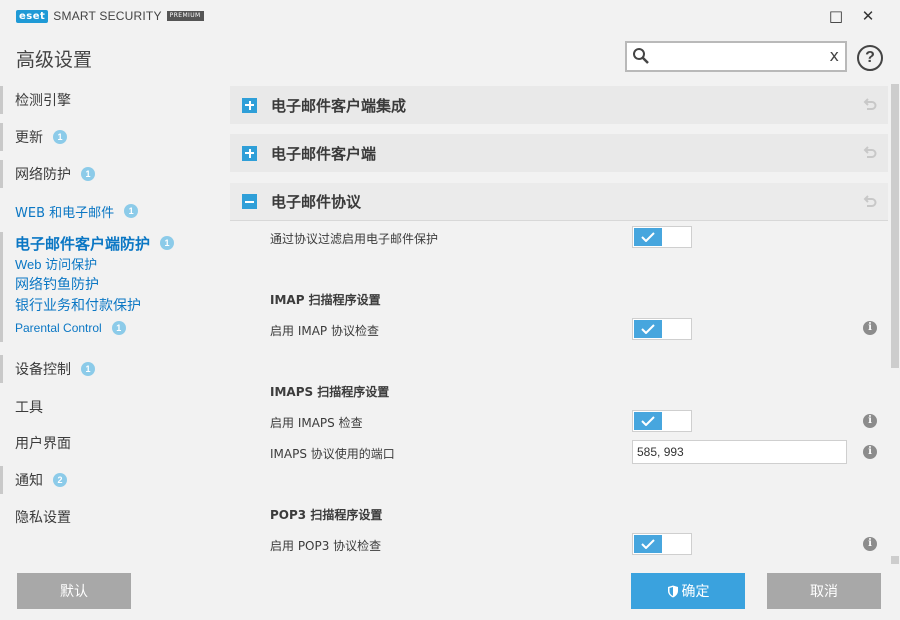 Image resolution: width=900 pixels, height=620 pixels. I want to click on page-title: 高级设置, so click(54, 60).